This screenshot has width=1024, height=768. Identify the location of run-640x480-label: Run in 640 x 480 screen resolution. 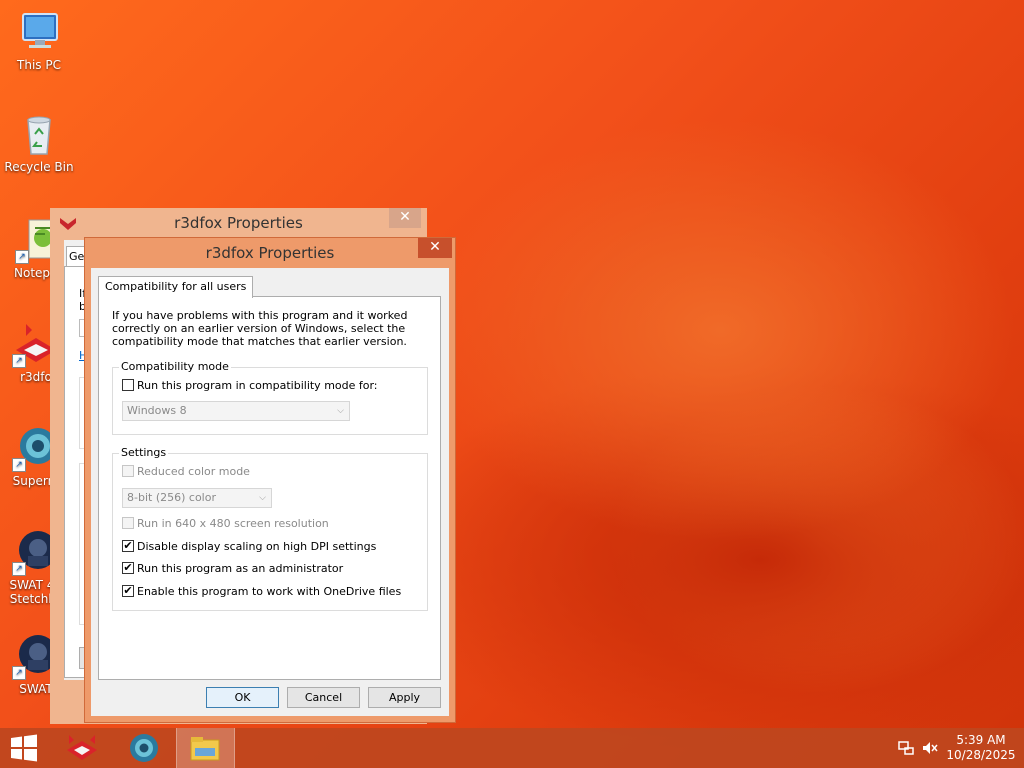
(233, 523).